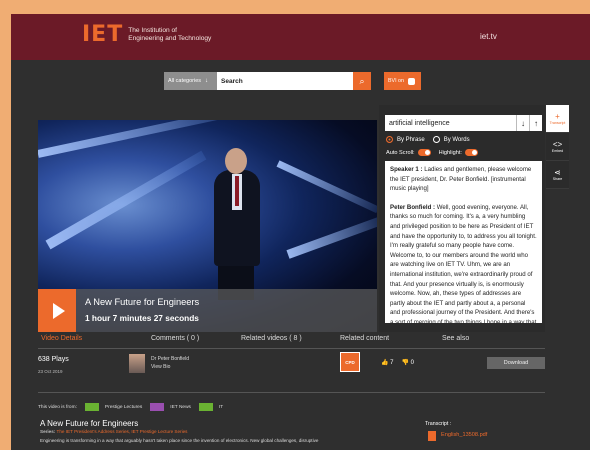 The image size is (590, 450). What do you see at coordinates (438, 424) in the screenshot?
I see `transcript-download-label: Transcript :` at bounding box center [438, 424].